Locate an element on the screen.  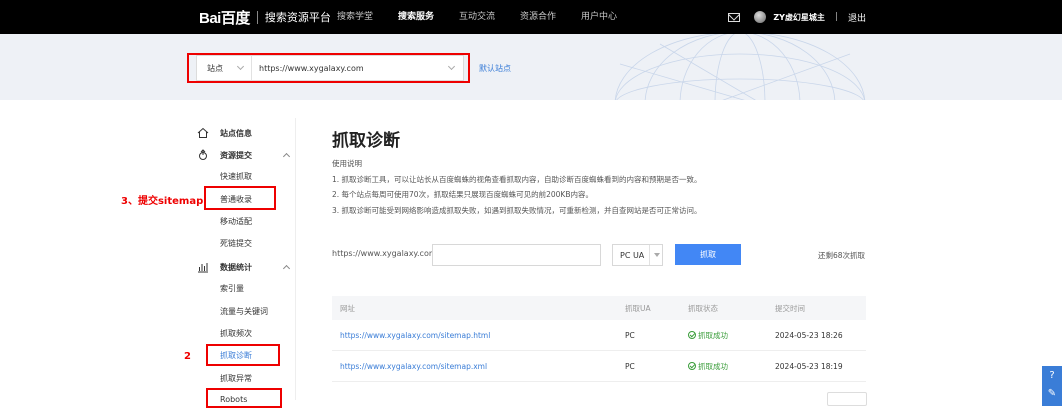
fetch-url-prefix: https://www.xygalaxy.com/ is located at coordinates (386, 253).